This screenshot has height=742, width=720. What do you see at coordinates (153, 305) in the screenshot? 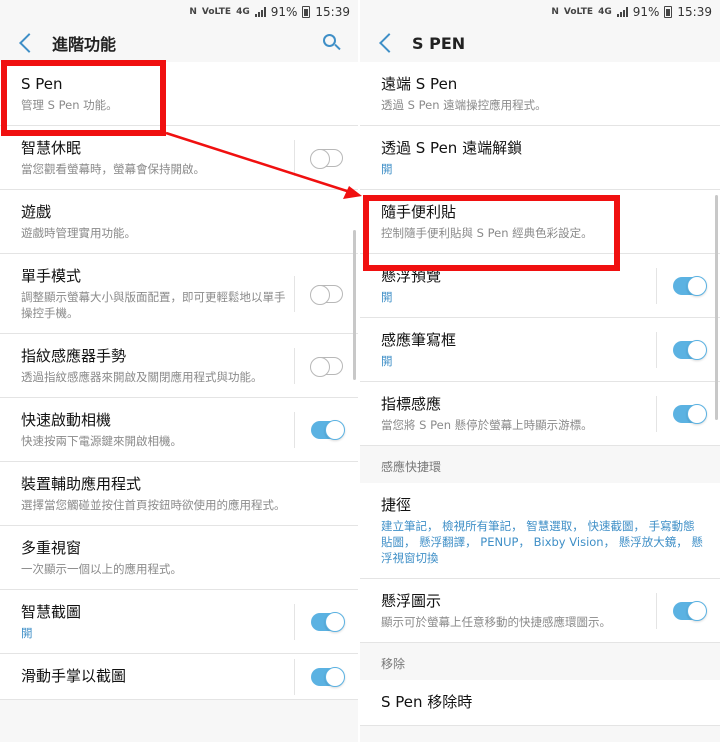
I see `setting-subtitle: 調整顯示螢幕大小與版面配置，即可更輕鬆地以單手操控手機。` at bounding box center [153, 305].